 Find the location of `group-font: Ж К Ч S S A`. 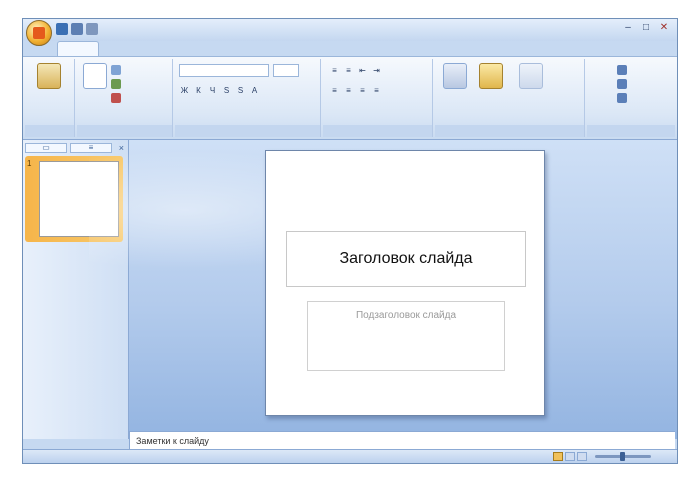

group-font: Ж К Ч S S A is located at coordinates (248, 98).